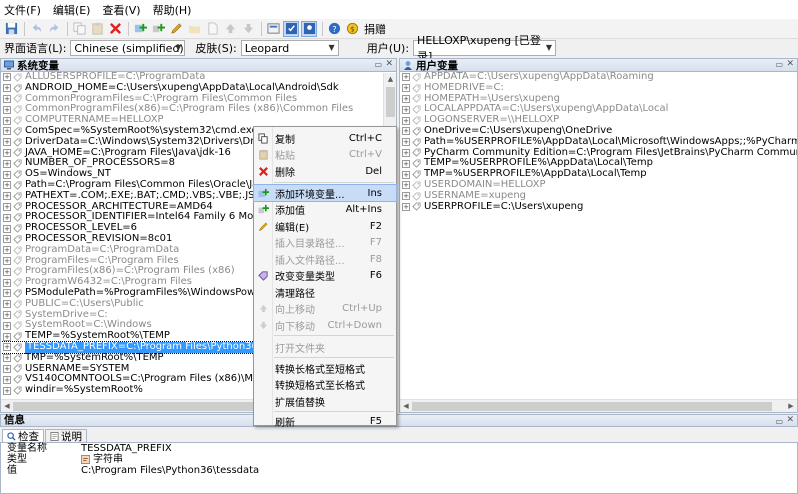  I want to click on menu-item: 编辑(E) F2, so click(325, 226).